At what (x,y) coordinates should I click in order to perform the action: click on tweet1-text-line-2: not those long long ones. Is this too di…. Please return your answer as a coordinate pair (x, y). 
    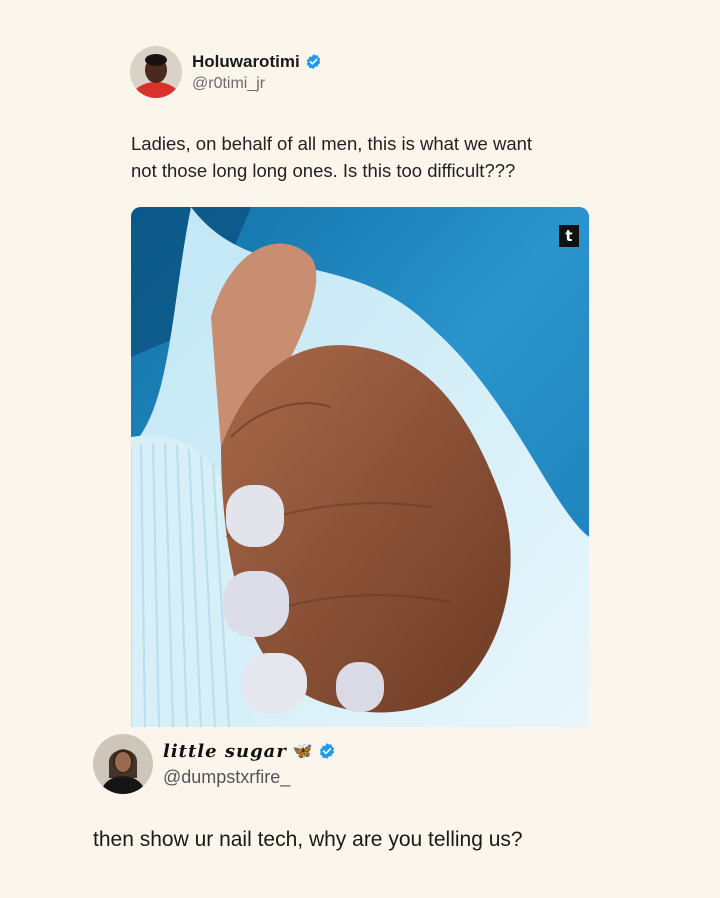
    Looking at the image, I should click on (323, 170).